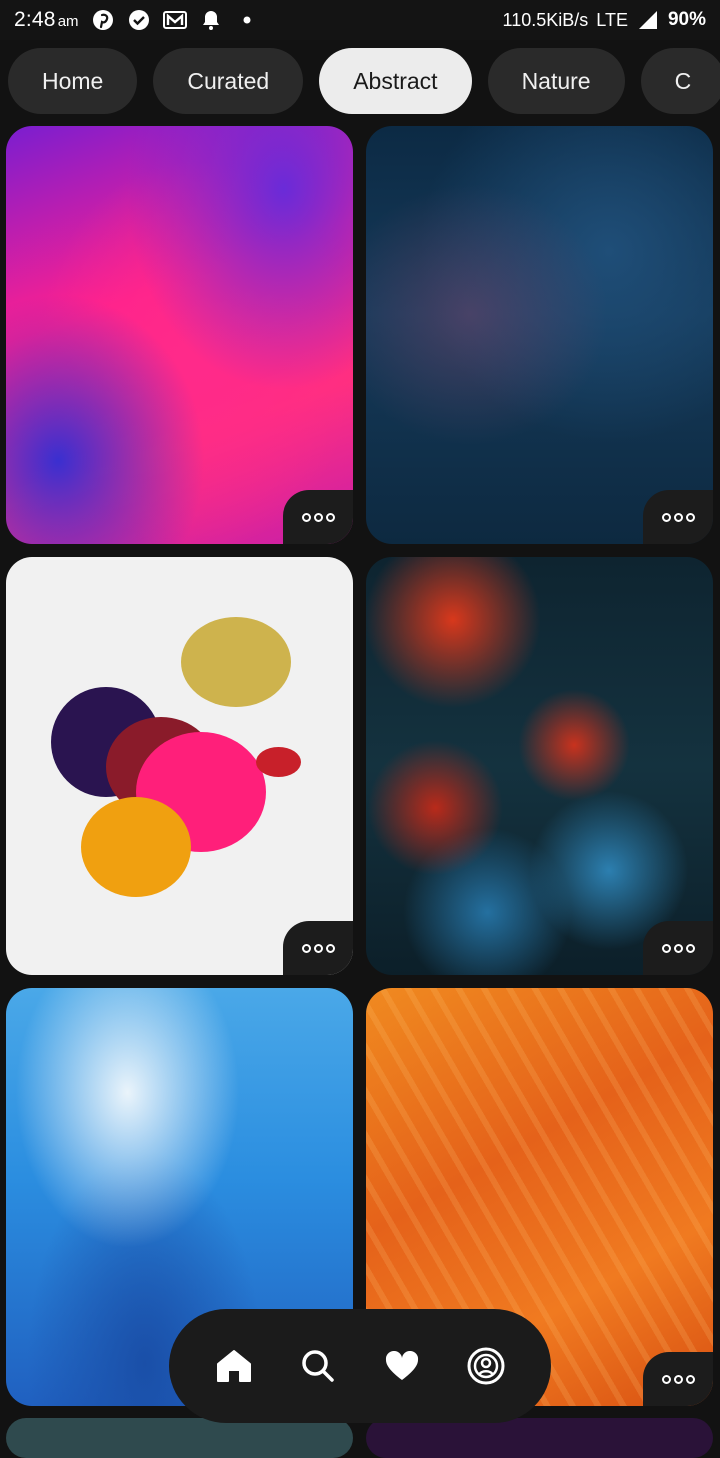  I want to click on home-icon, so click(234, 1366).